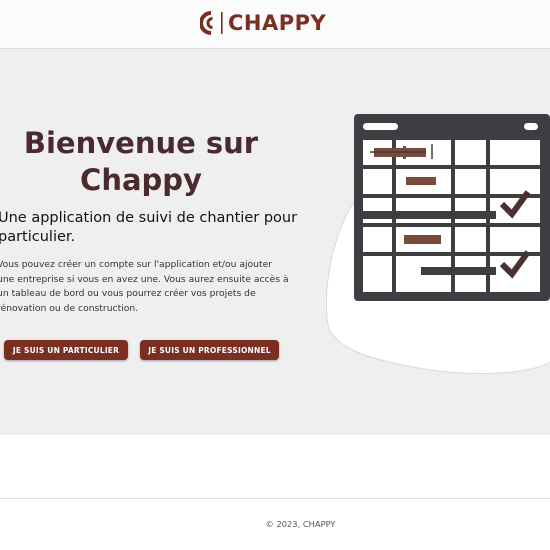 Image resolution: width=550 pixels, height=550 pixels. Describe the element at coordinates (209, 350) in the screenshot. I see `professionnel-button: JE SUIS UN PROFESSIONNEL` at that location.